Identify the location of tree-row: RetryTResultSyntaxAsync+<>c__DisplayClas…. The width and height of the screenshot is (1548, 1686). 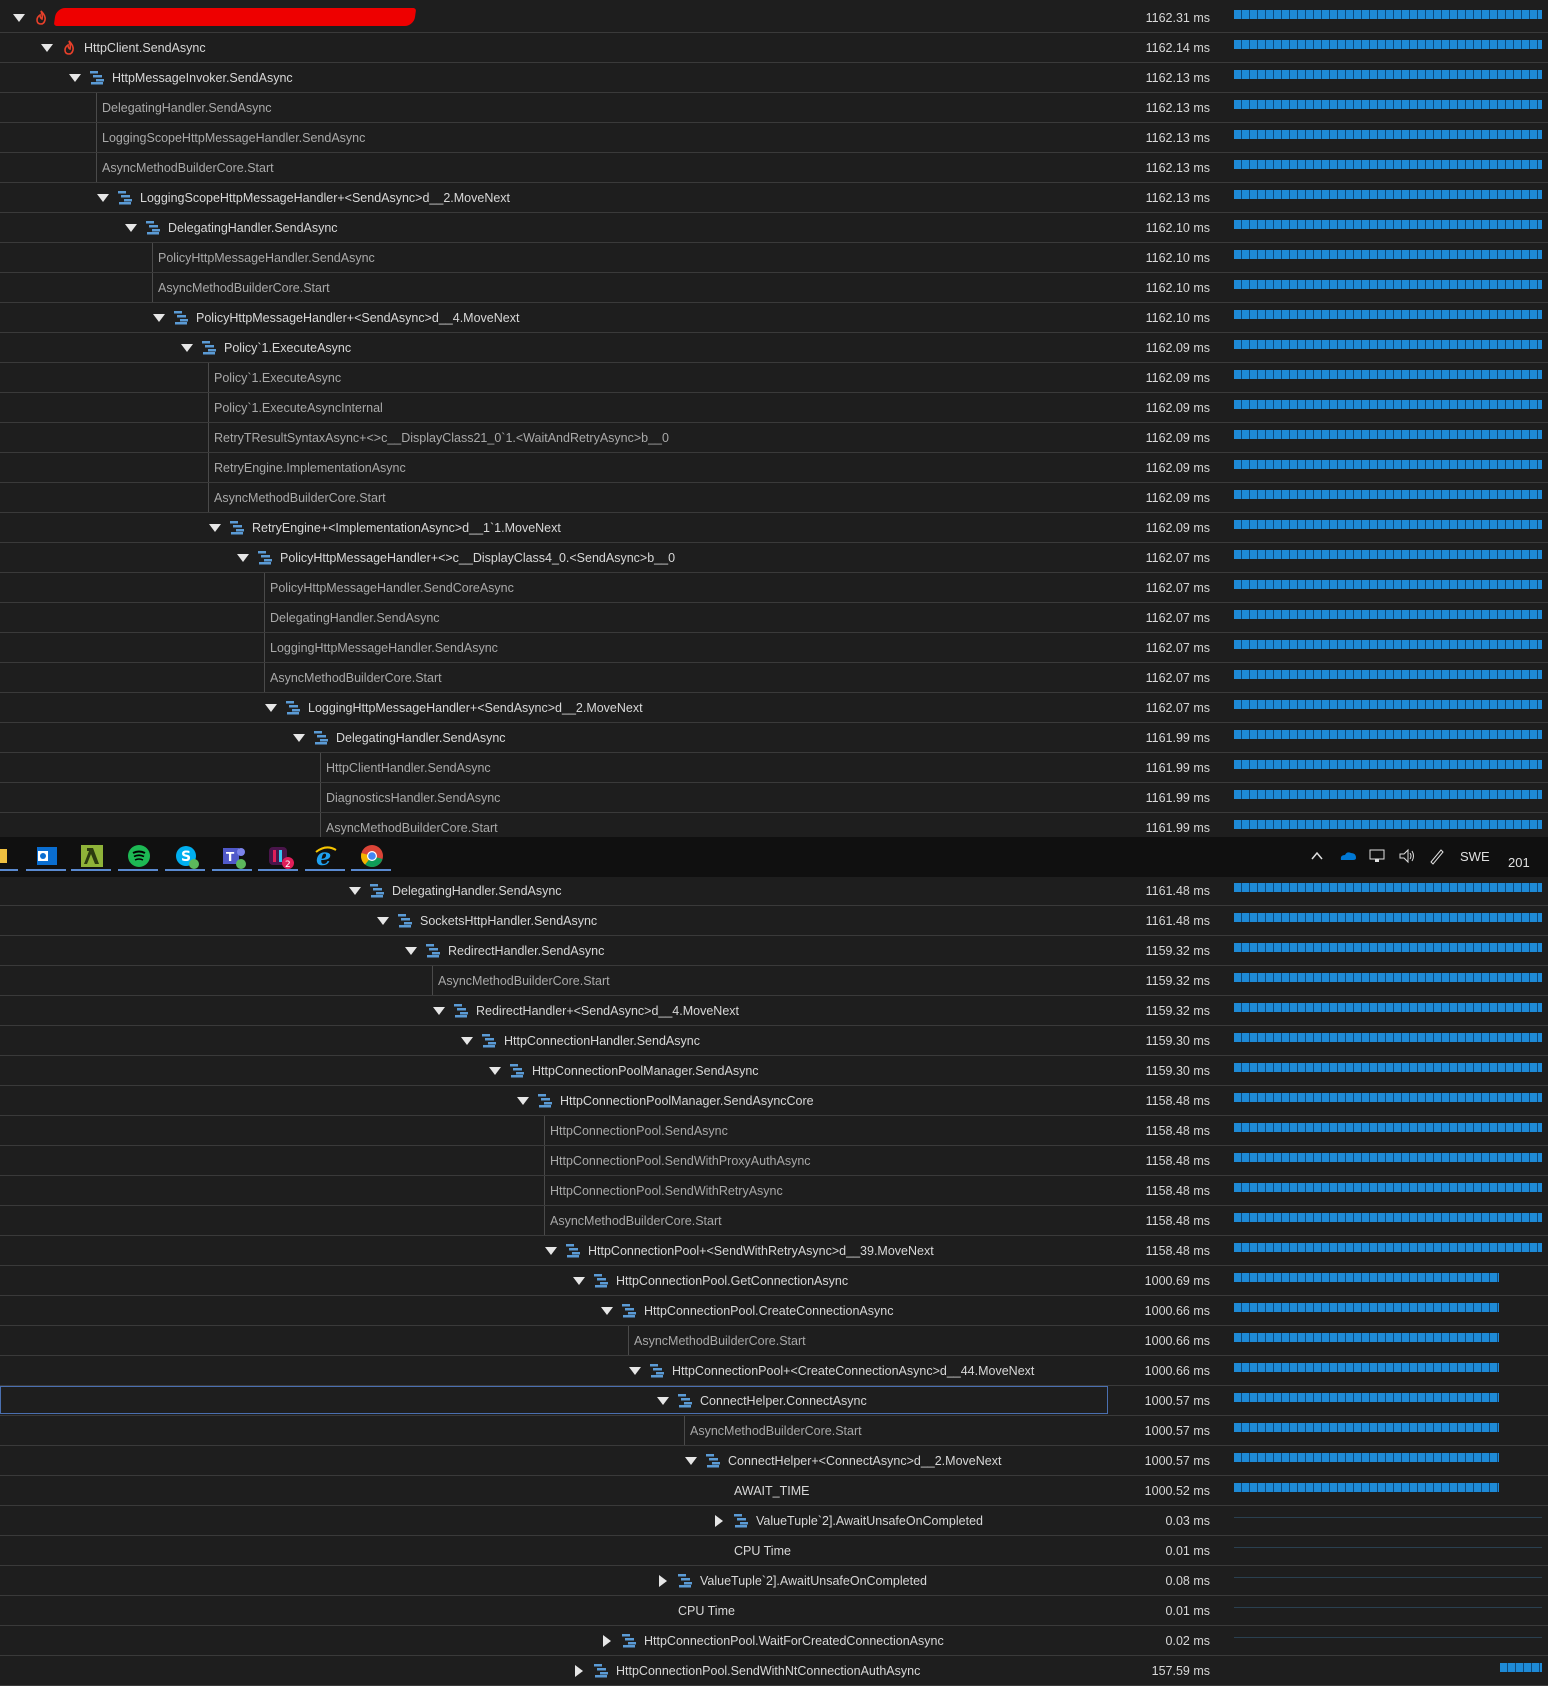
(774, 438).